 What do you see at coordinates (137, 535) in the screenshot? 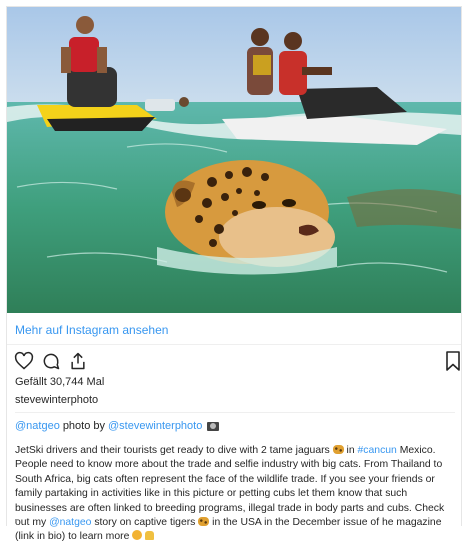
I see `lion-emoji-icon` at bounding box center [137, 535].